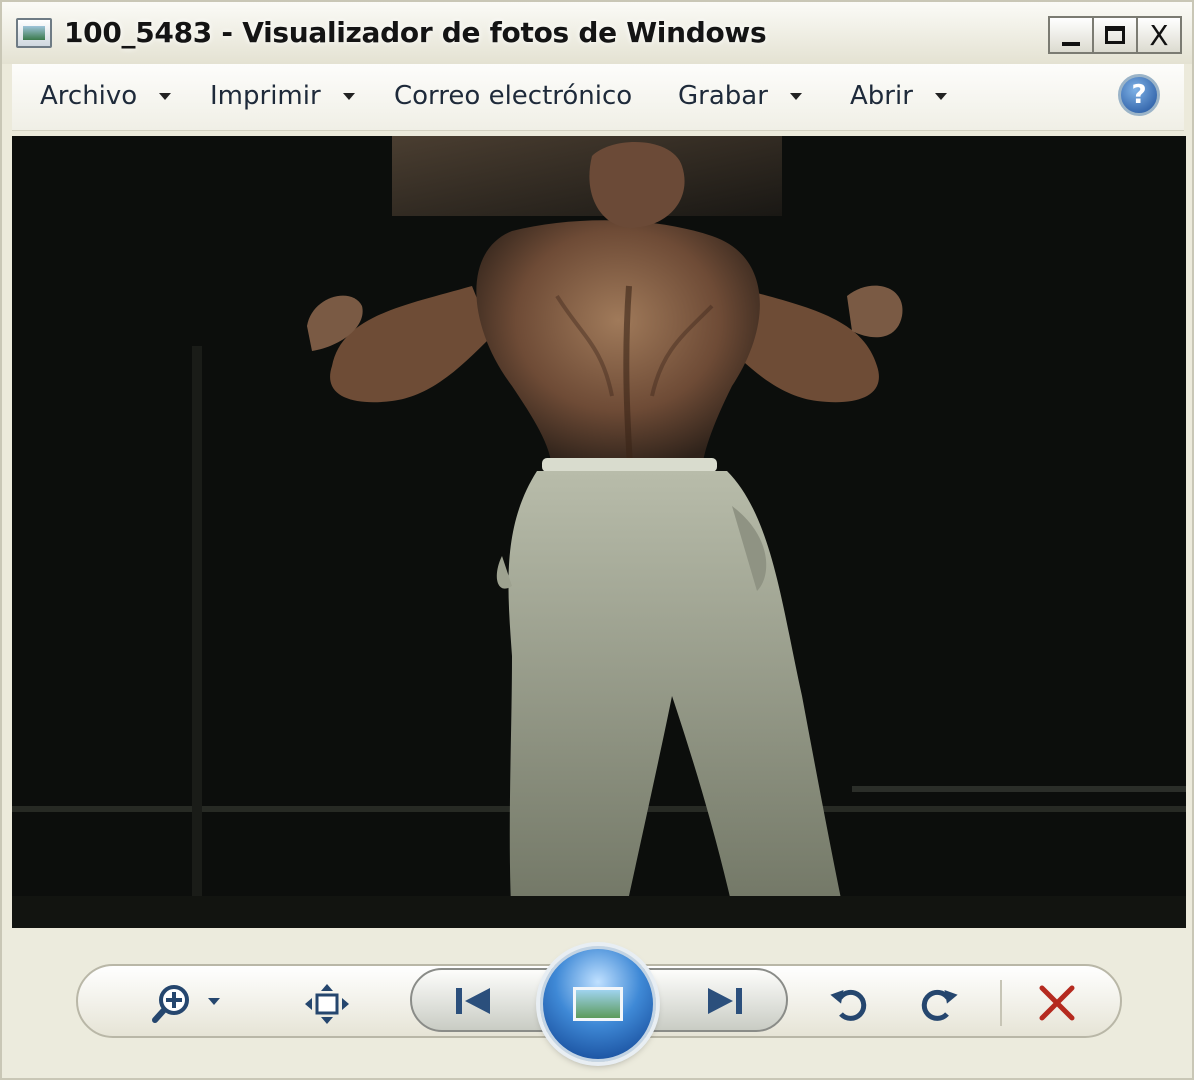 The image size is (1194, 1080). Describe the element at coordinates (34, 33) in the screenshot. I see `app-icon` at that location.